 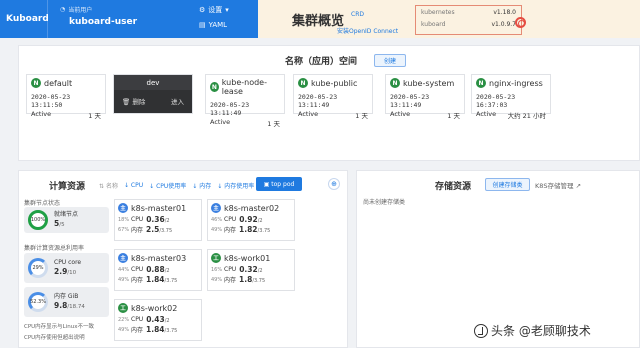 What do you see at coordinates (266, 184) in the screenshot?
I see `monitor-icon: ▣` at bounding box center [266, 184].